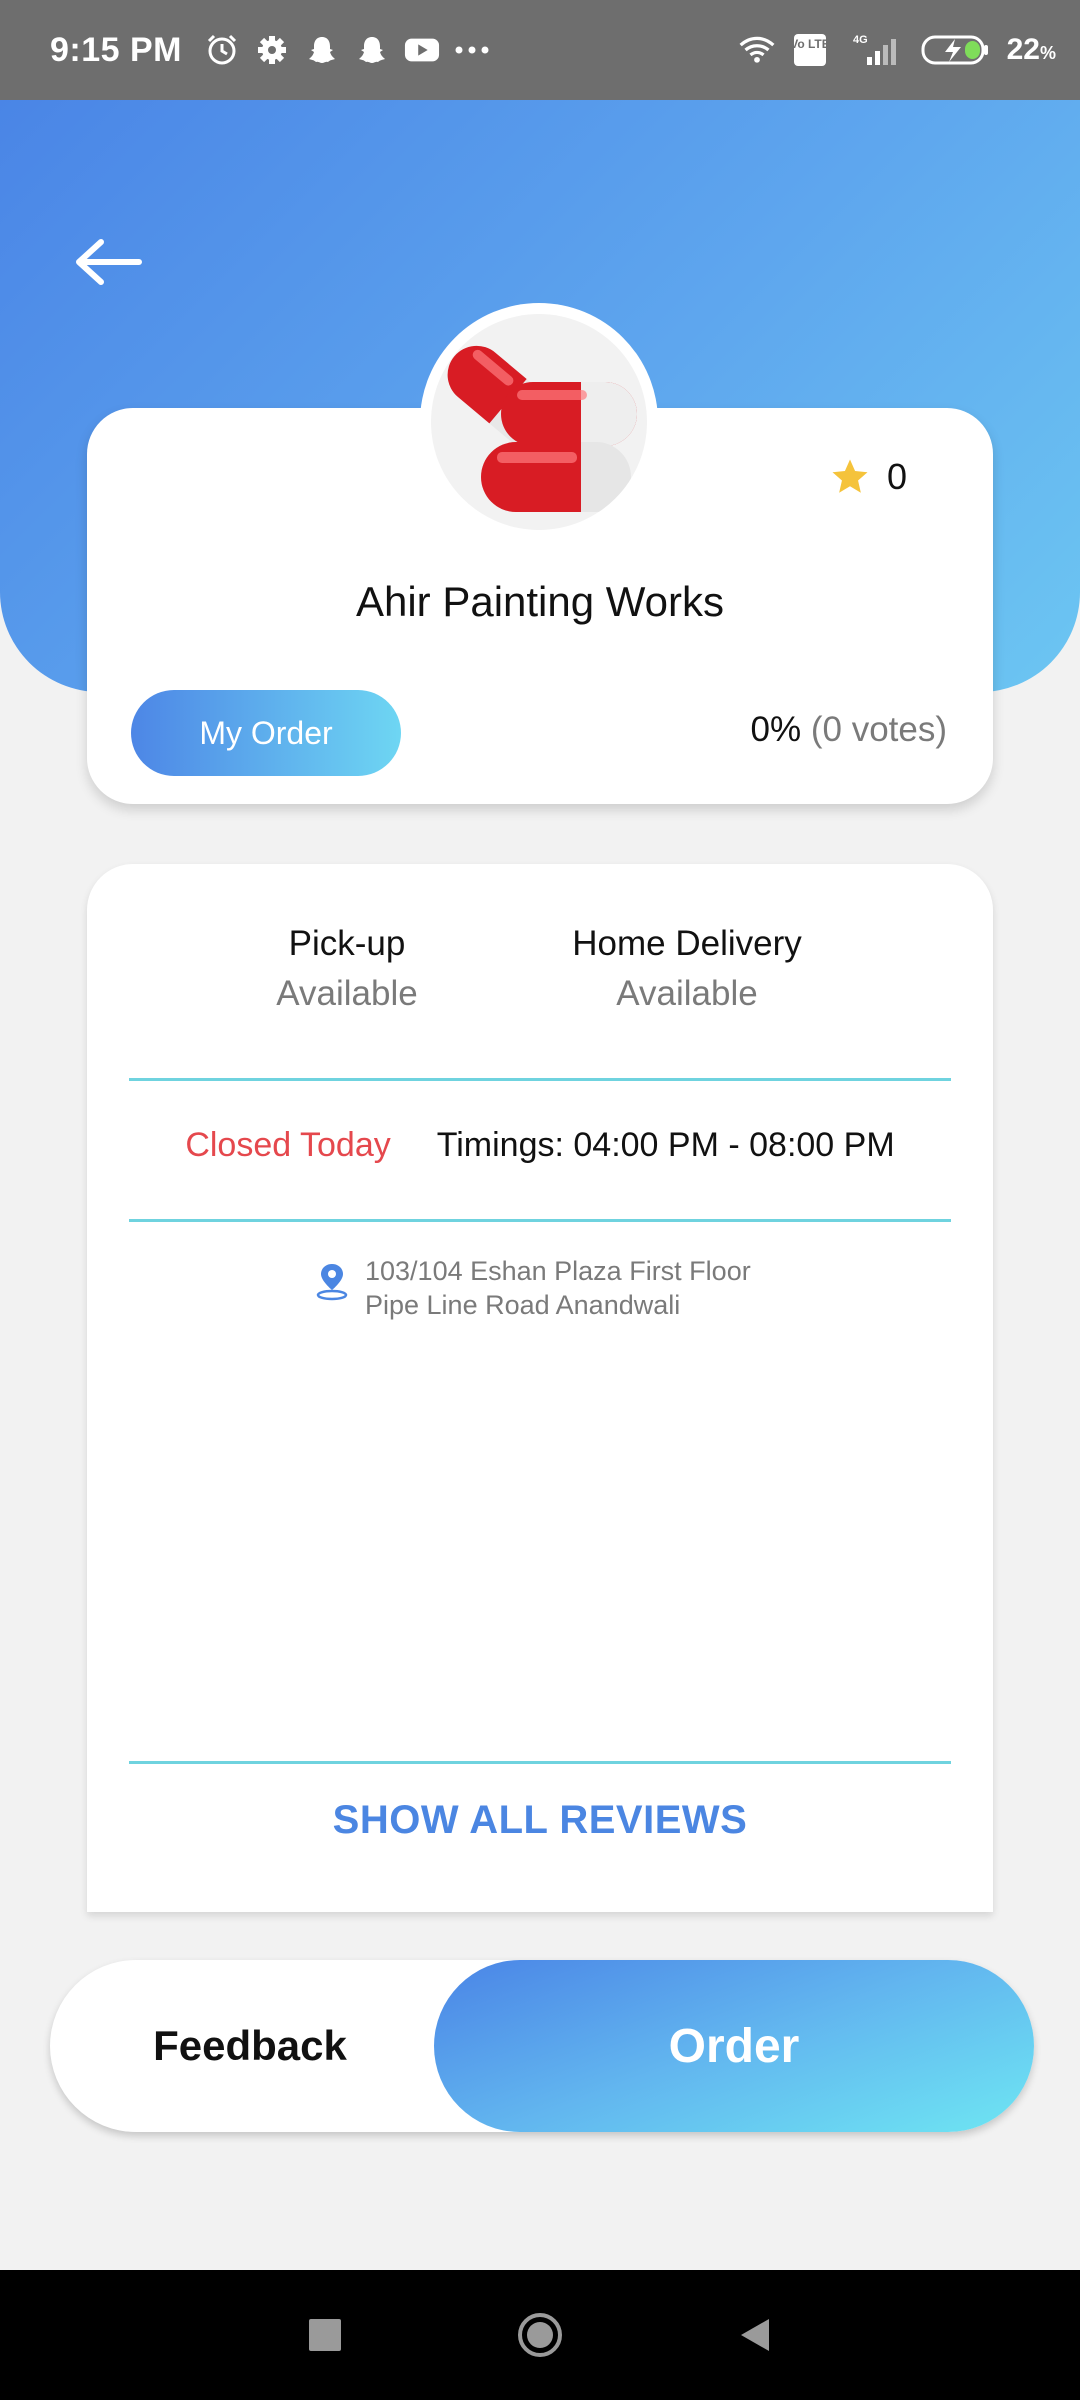  I want to click on back-button, so click(108, 262).